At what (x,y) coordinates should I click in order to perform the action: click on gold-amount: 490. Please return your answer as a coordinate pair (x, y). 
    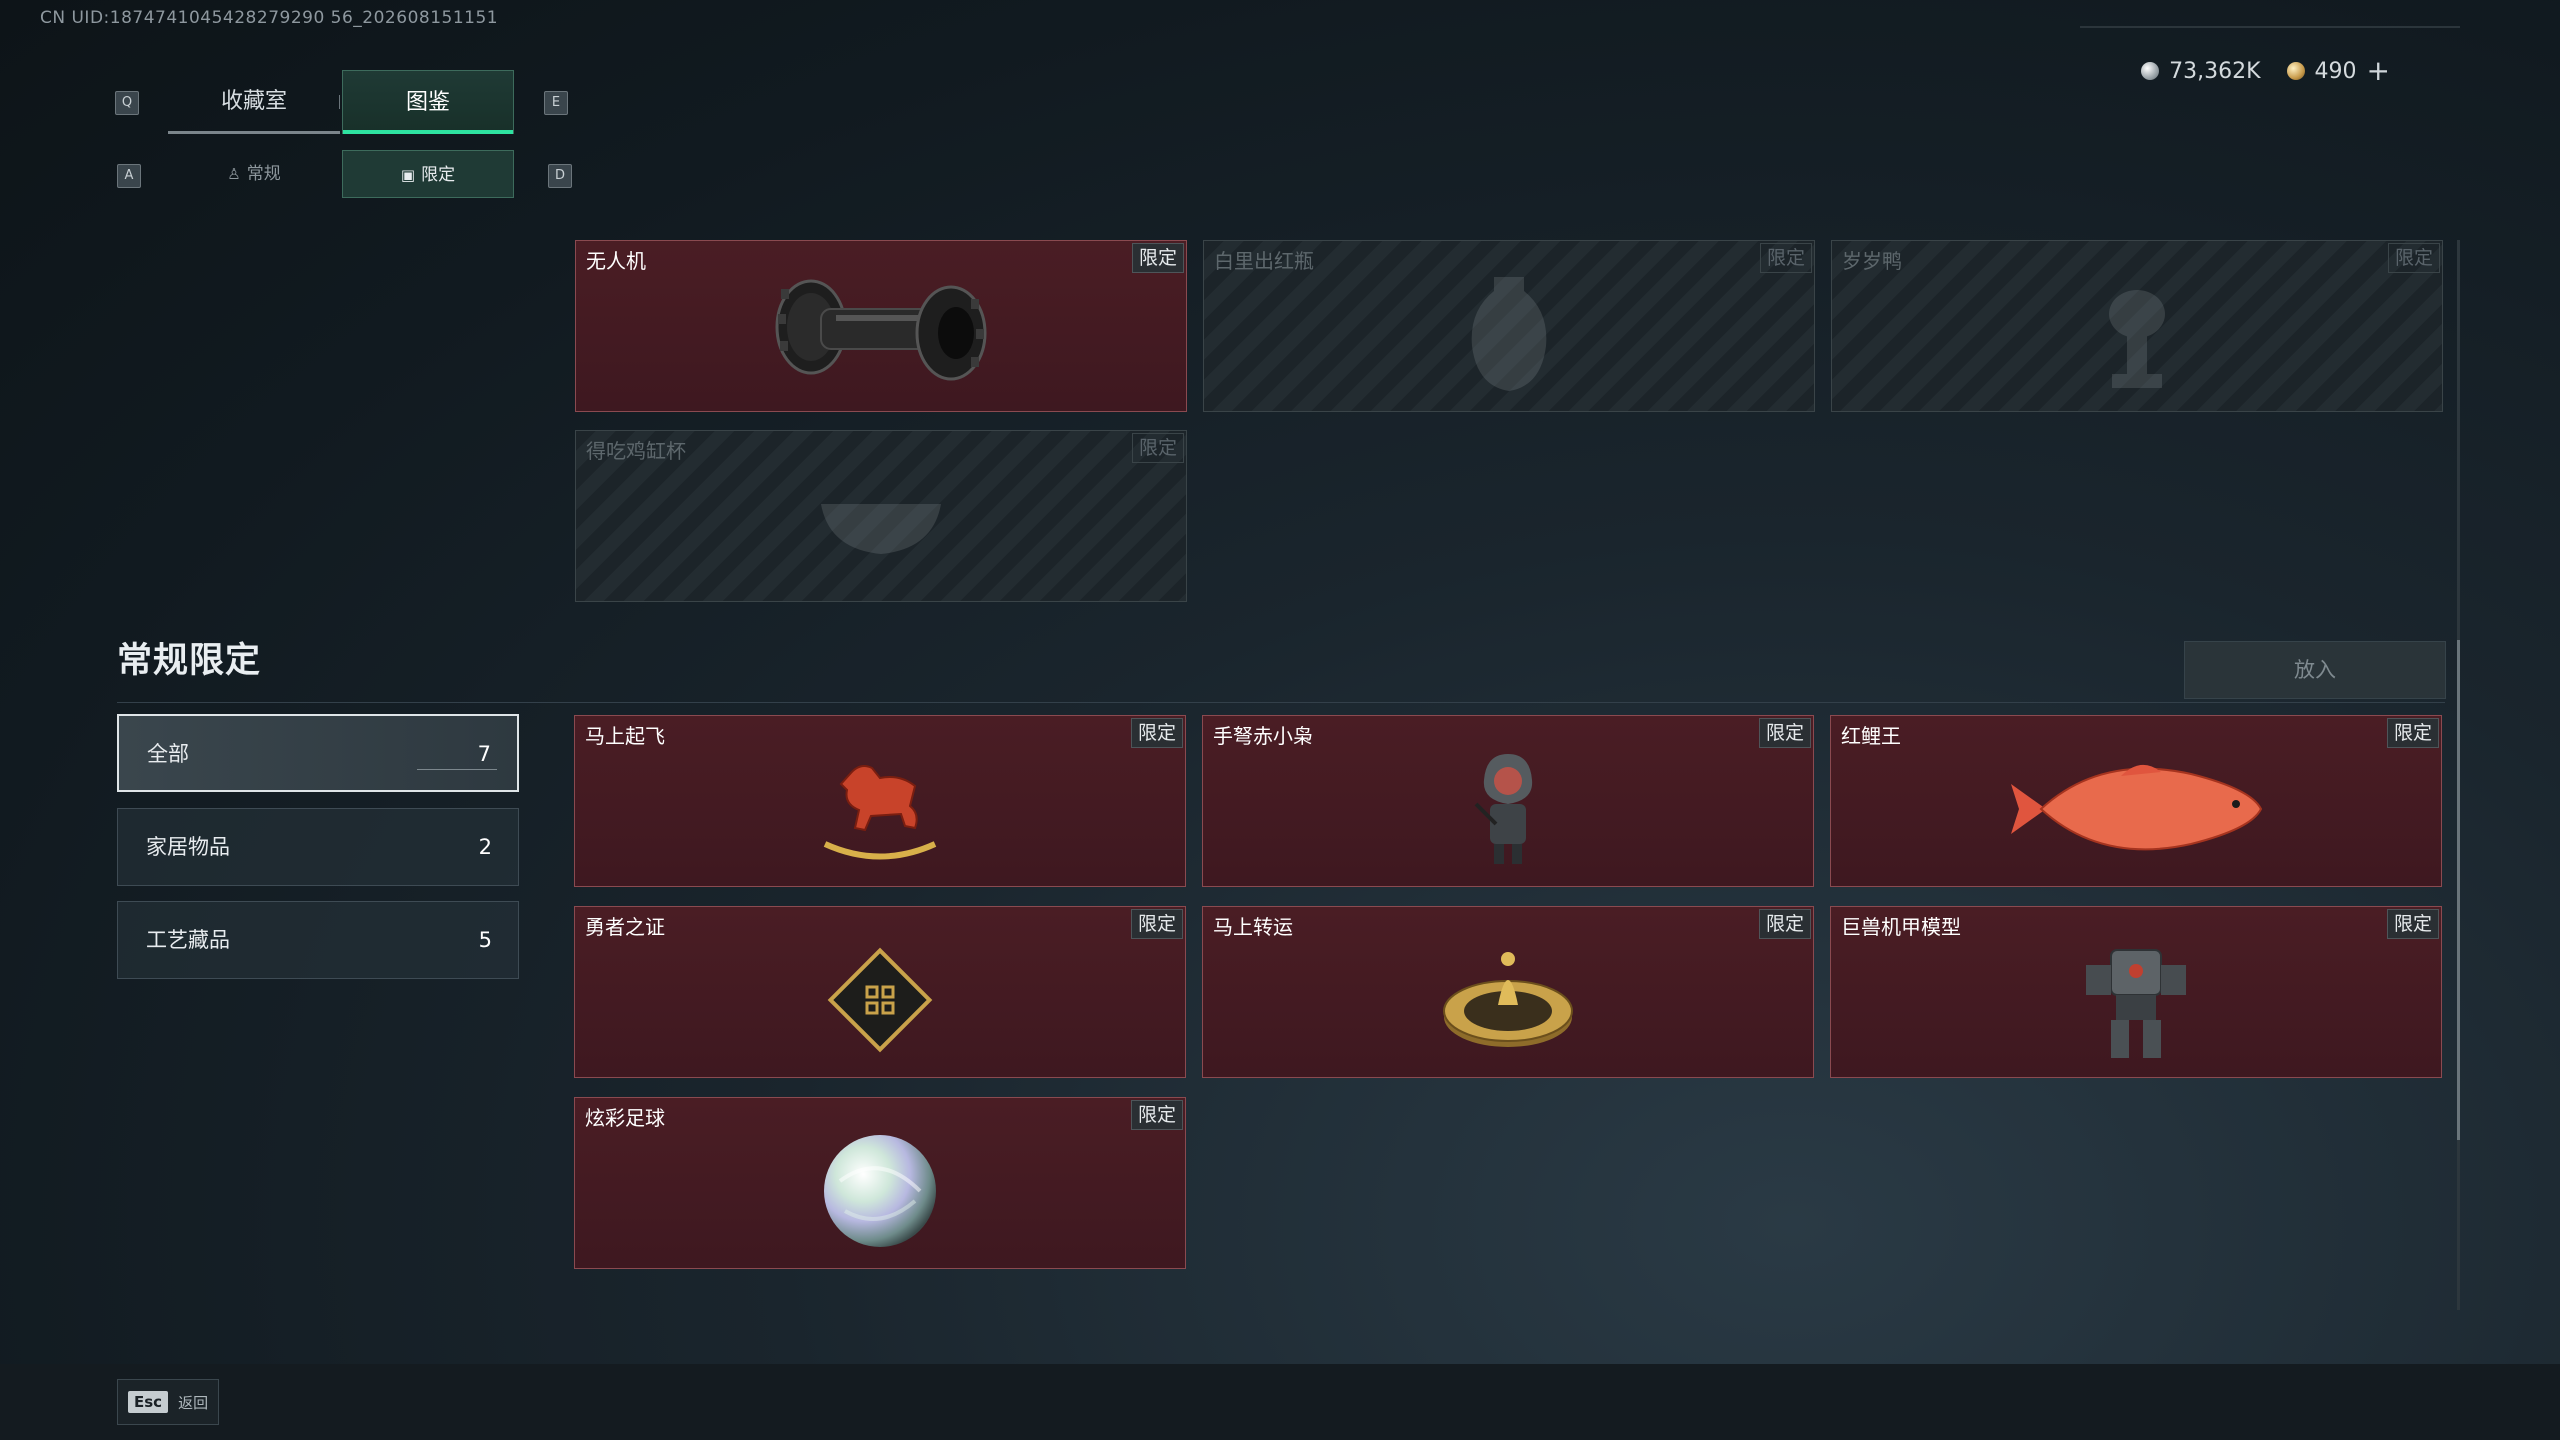
    Looking at the image, I should click on (2335, 71).